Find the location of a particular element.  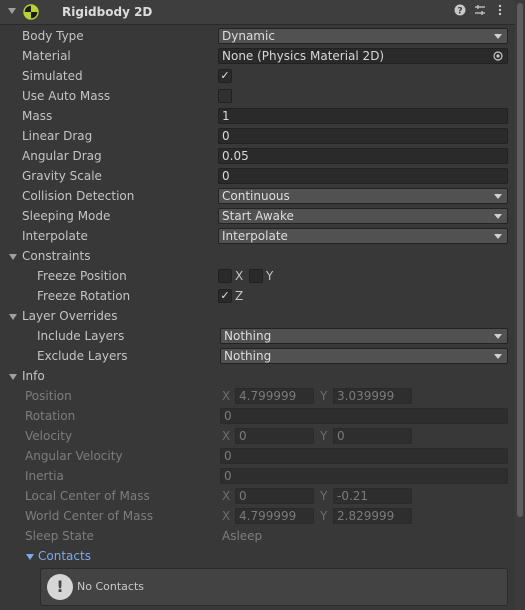

info-world-com-y-axis: Y is located at coordinates (324, 516).